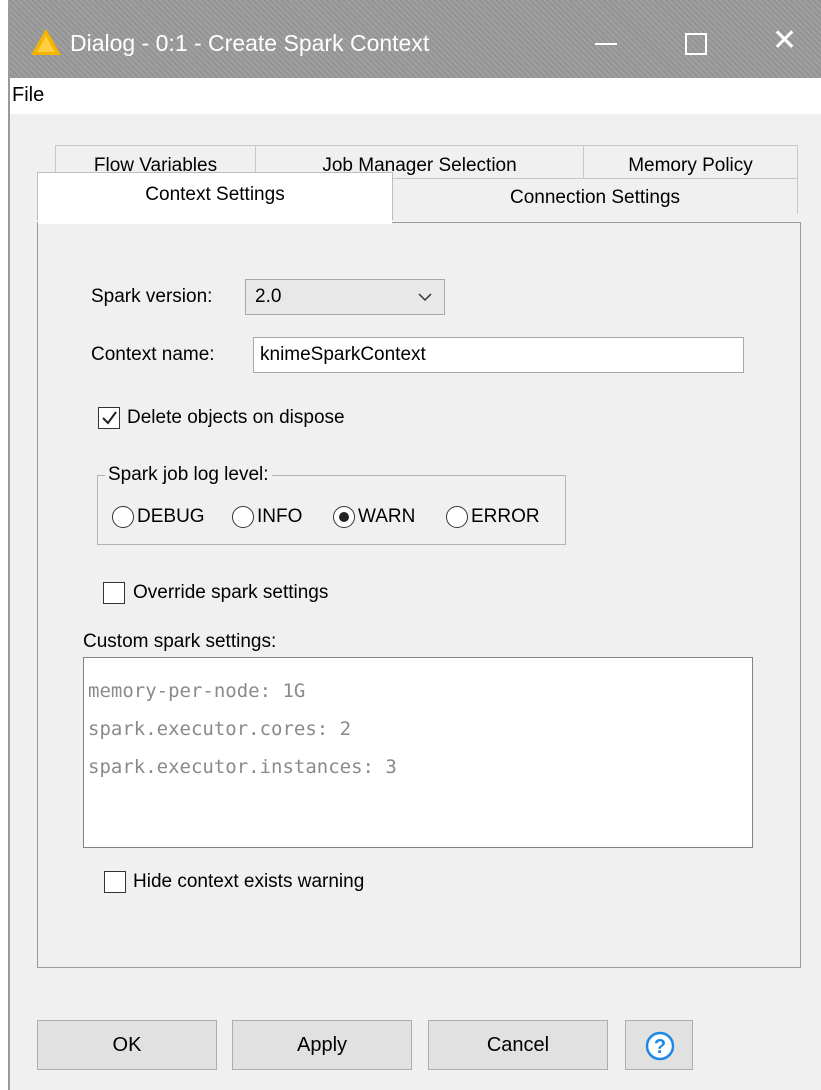  Describe the element at coordinates (415, 96) in the screenshot. I see `menu-bar: File` at that location.